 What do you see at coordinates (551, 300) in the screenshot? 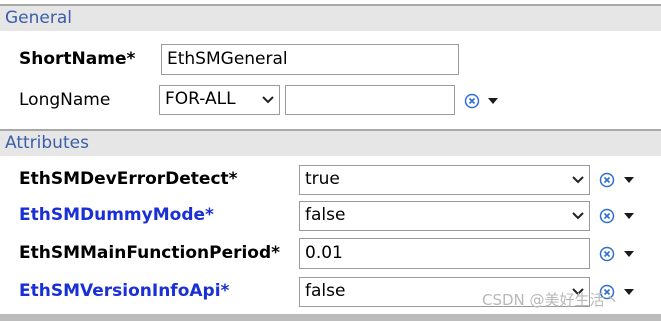
I see `watermark-text: CSDN @美好生活丶` at bounding box center [551, 300].